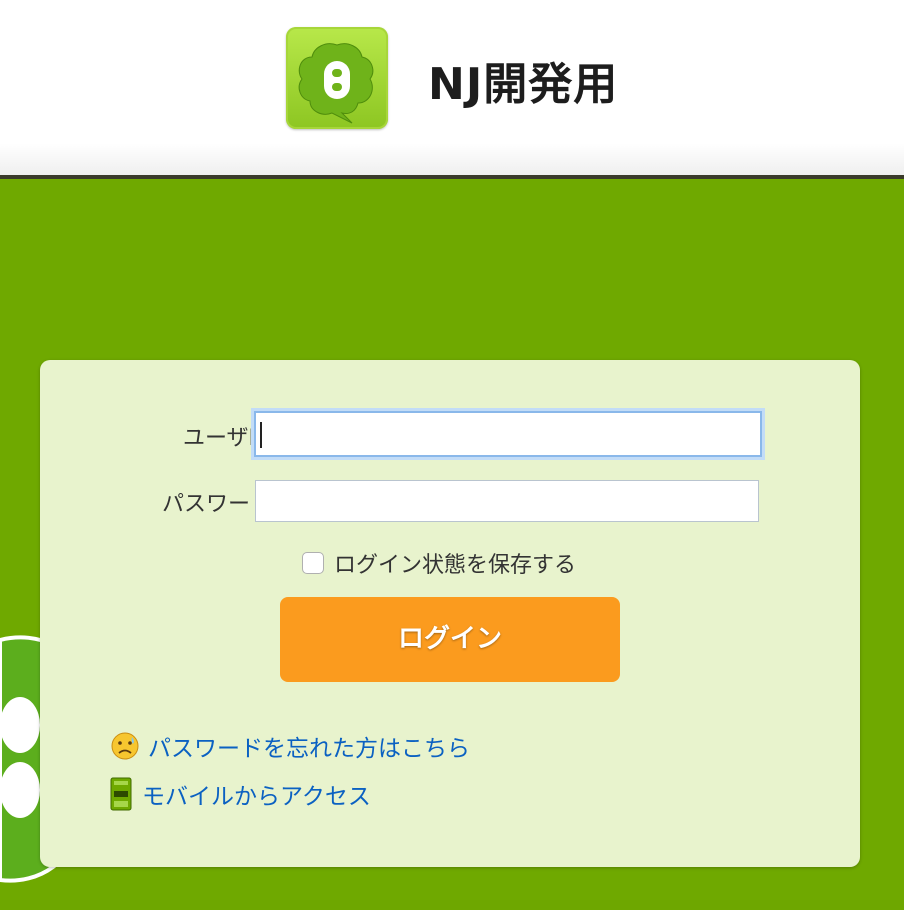 The width and height of the screenshot is (904, 910). What do you see at coordinates (216, 504) in the screenshot?
I see `password-label: パスワード` at bounding box center [216, 504].